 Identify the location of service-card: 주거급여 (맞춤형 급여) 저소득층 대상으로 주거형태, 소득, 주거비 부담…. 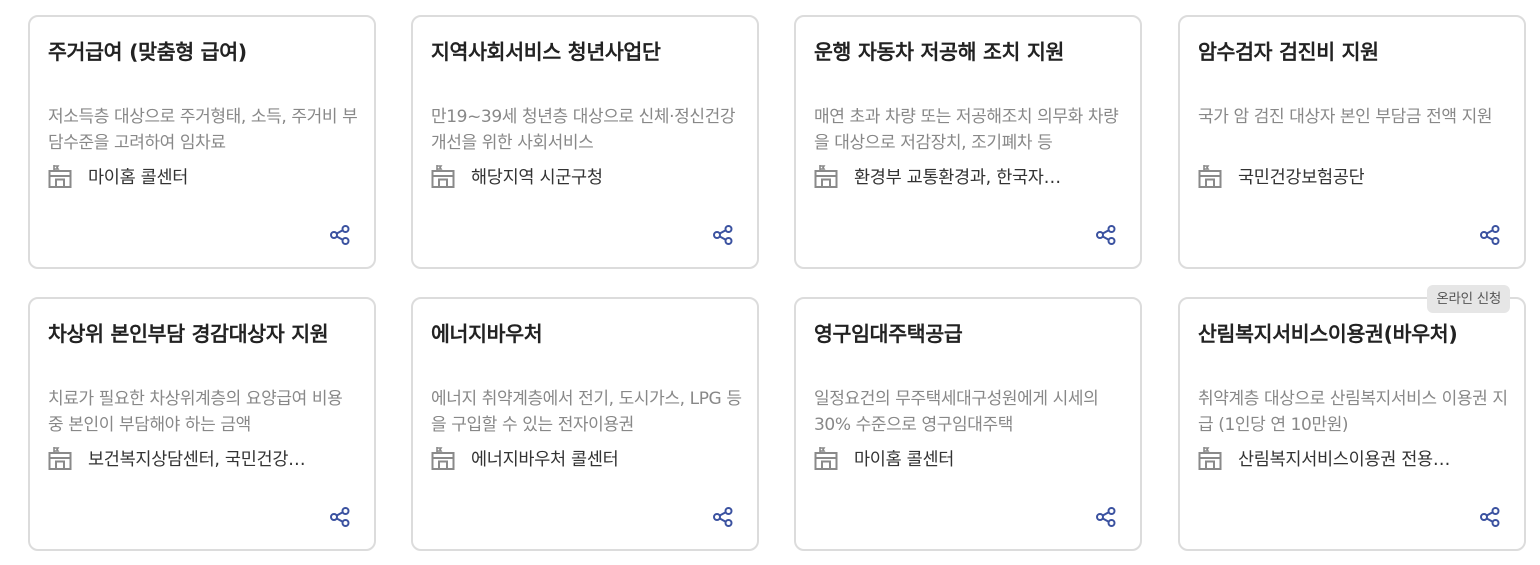
(202, 142).